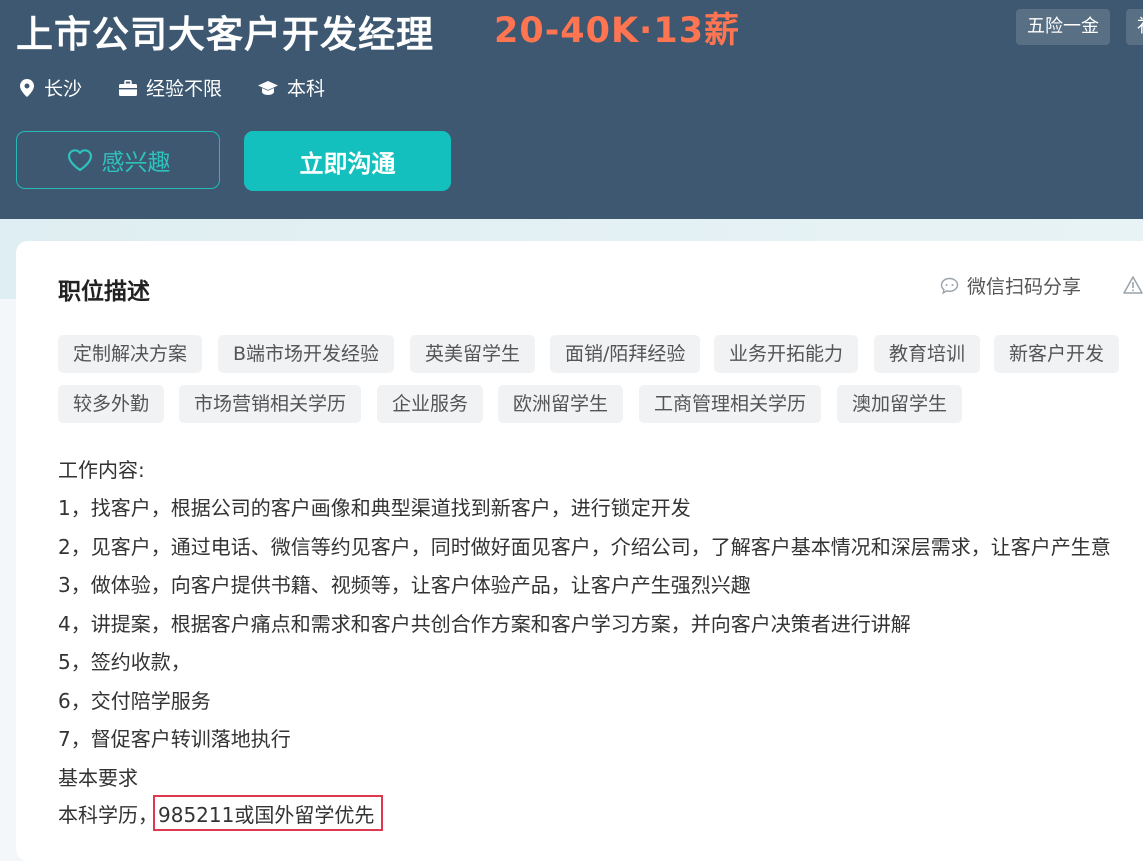 Image resolution: width=1143 pixels, height=861 pixels. I want to click on job-location: 长沙, so click(50, 87).